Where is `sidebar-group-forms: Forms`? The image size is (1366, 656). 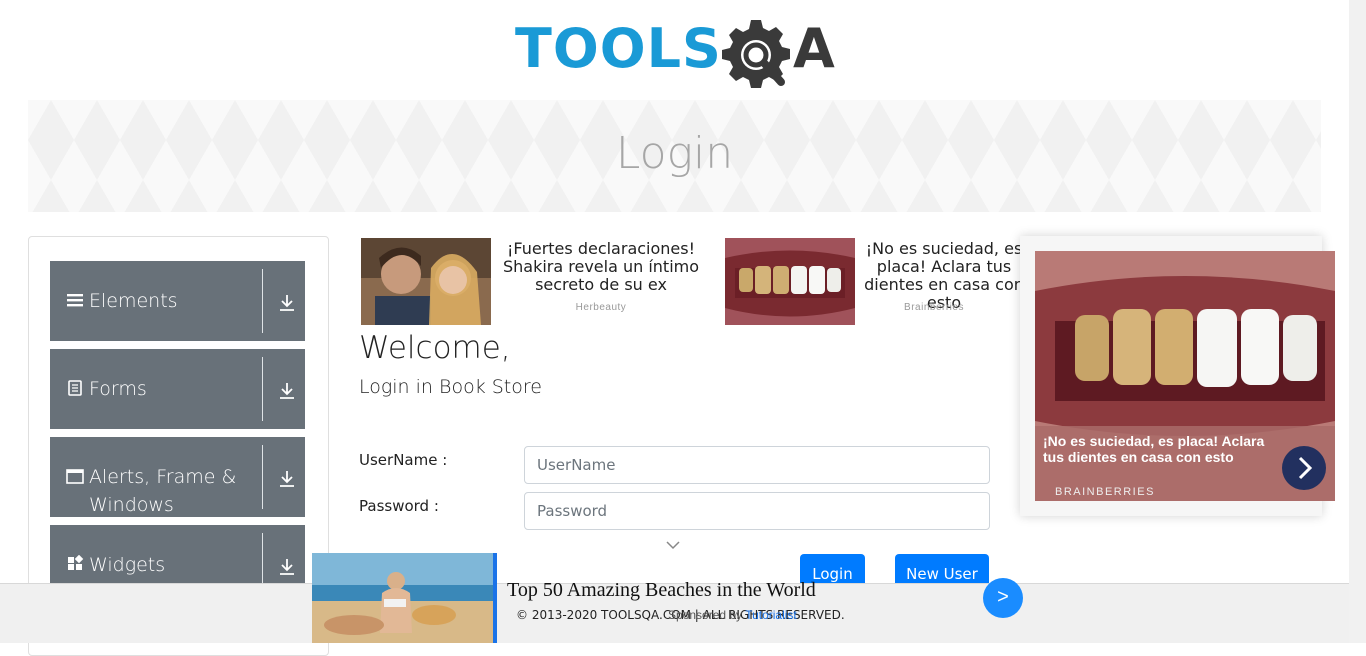 sidebar-group-forms: Forms is located at coordinates (177, 389).